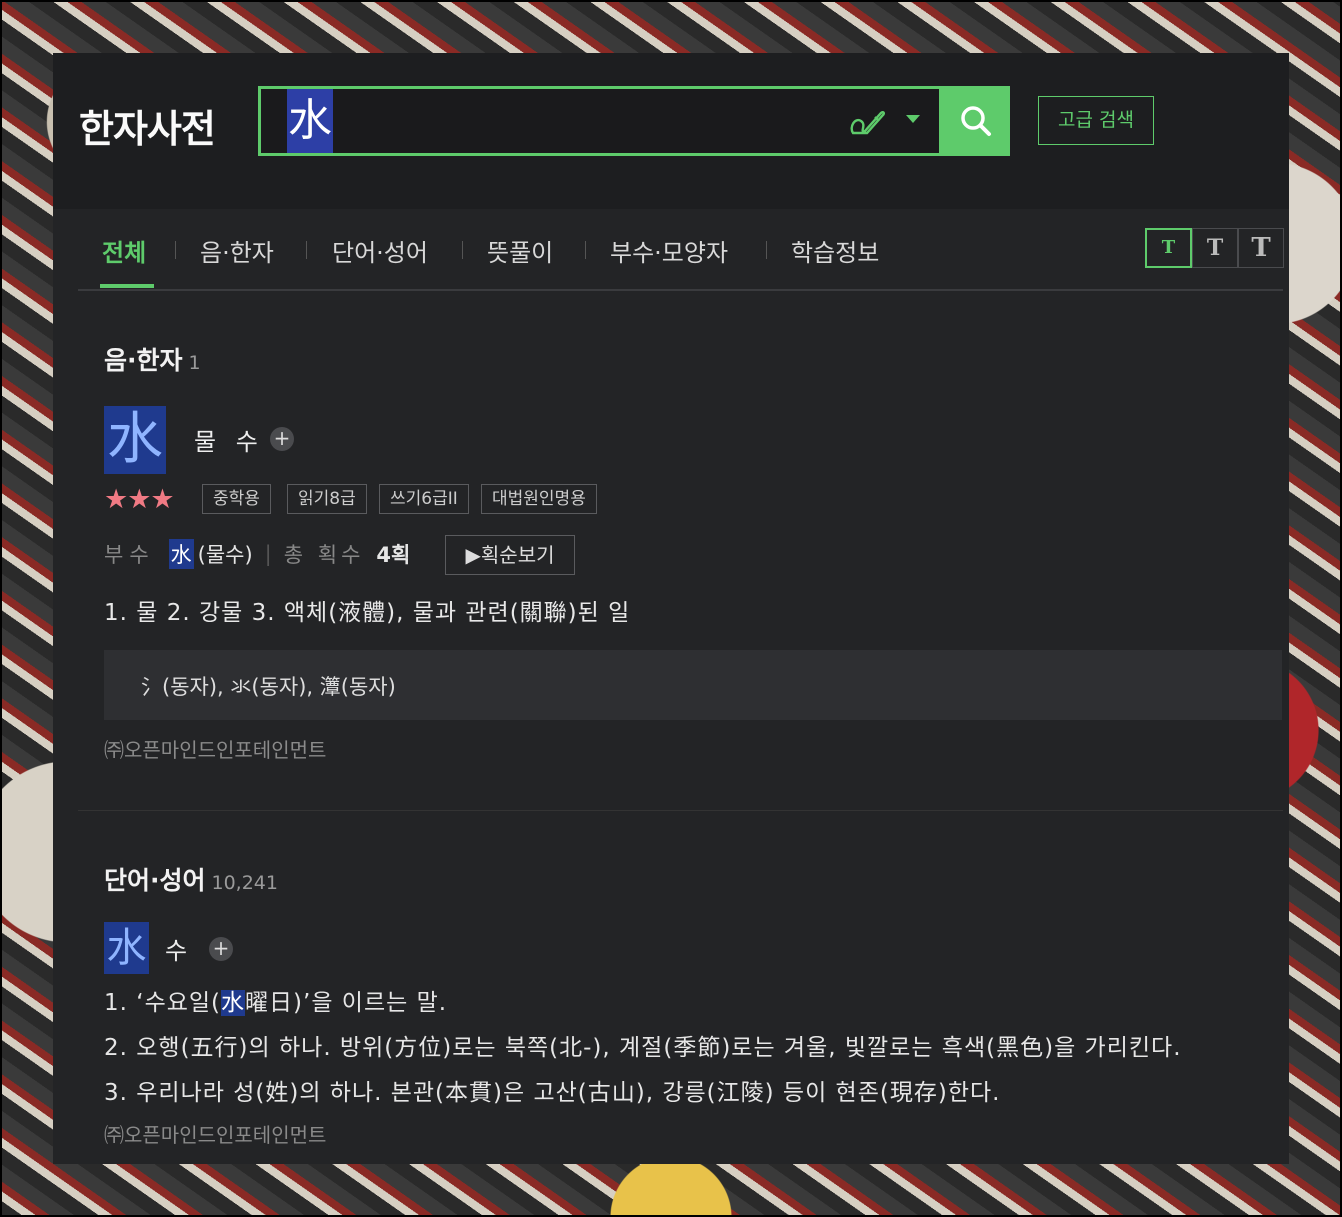 Image resolution: width=1342 pixels, height=1217 pixels. I want to click on active-tab-indicator, so click(127, 286).